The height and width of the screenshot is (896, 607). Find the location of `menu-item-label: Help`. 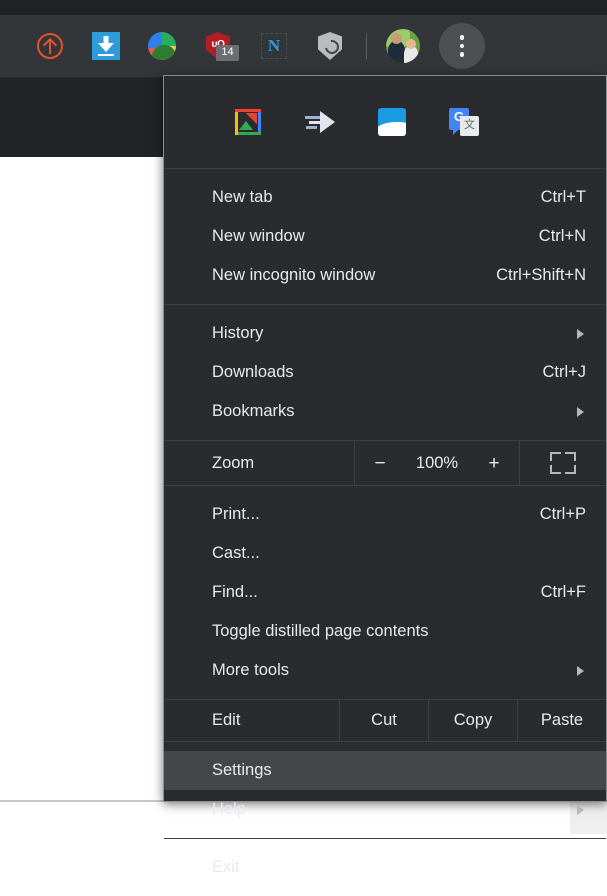

menu-item-label: Help is located at coordinates (229, 809).